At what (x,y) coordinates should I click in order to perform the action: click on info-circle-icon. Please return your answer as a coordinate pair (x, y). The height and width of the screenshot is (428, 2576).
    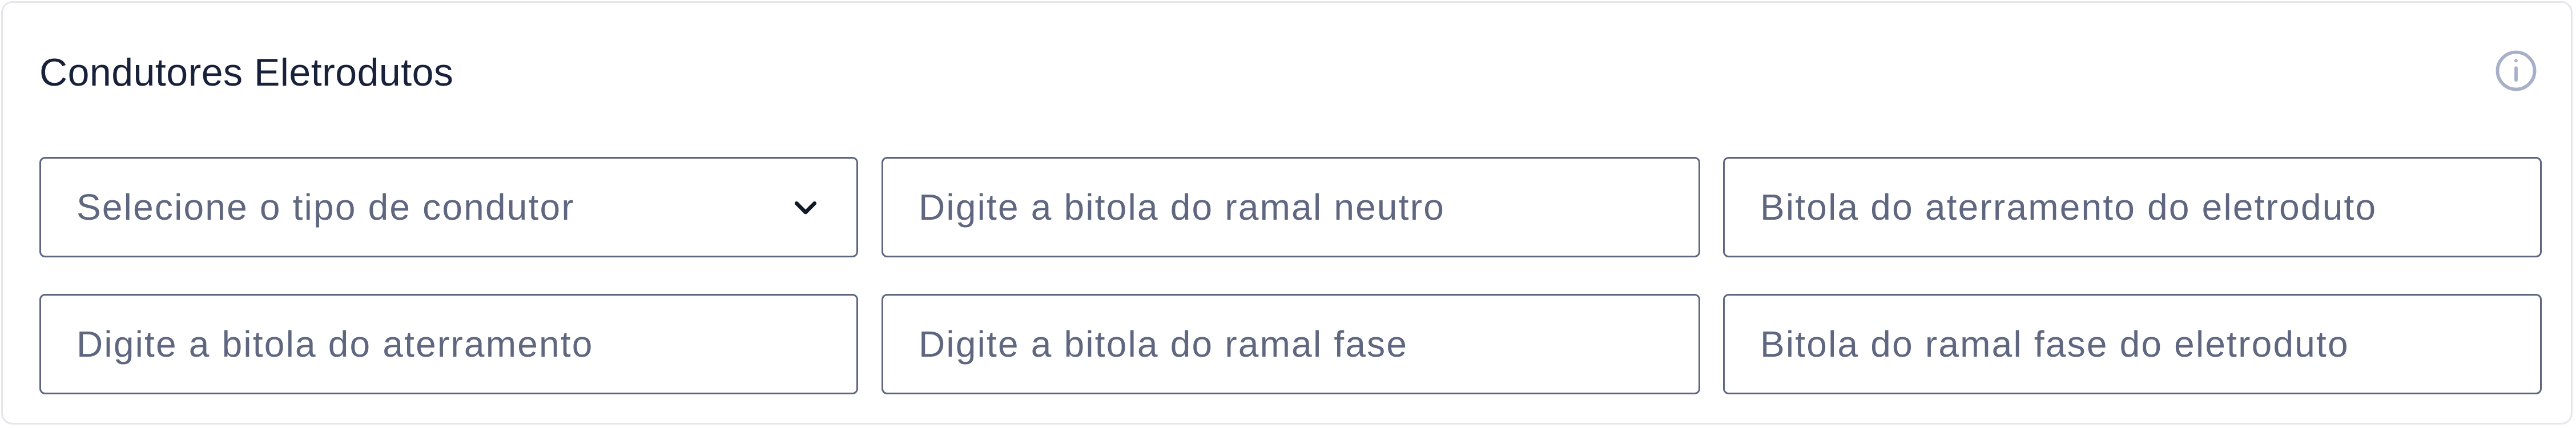
    Looking at the image, I should click on (2516, 71).